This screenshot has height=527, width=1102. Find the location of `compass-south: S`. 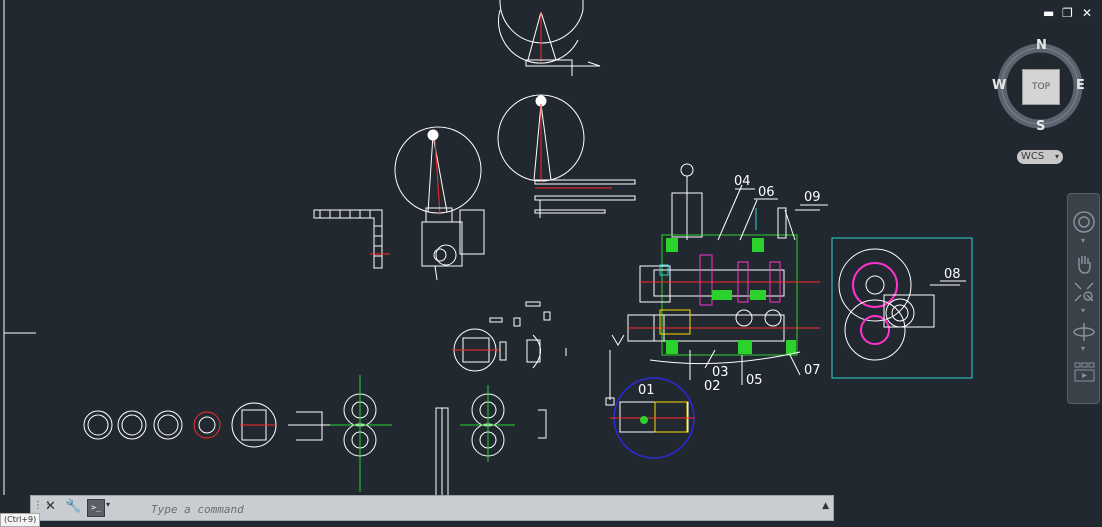

compass-south: S is located at coordinates (1040, 126).